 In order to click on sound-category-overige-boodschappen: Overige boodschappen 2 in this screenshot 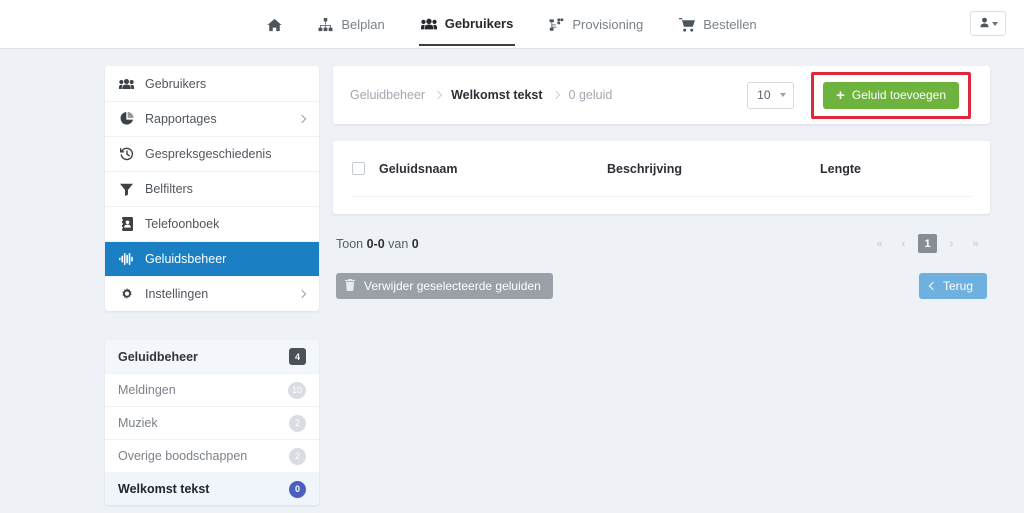, I will do `click(212, 455)`.